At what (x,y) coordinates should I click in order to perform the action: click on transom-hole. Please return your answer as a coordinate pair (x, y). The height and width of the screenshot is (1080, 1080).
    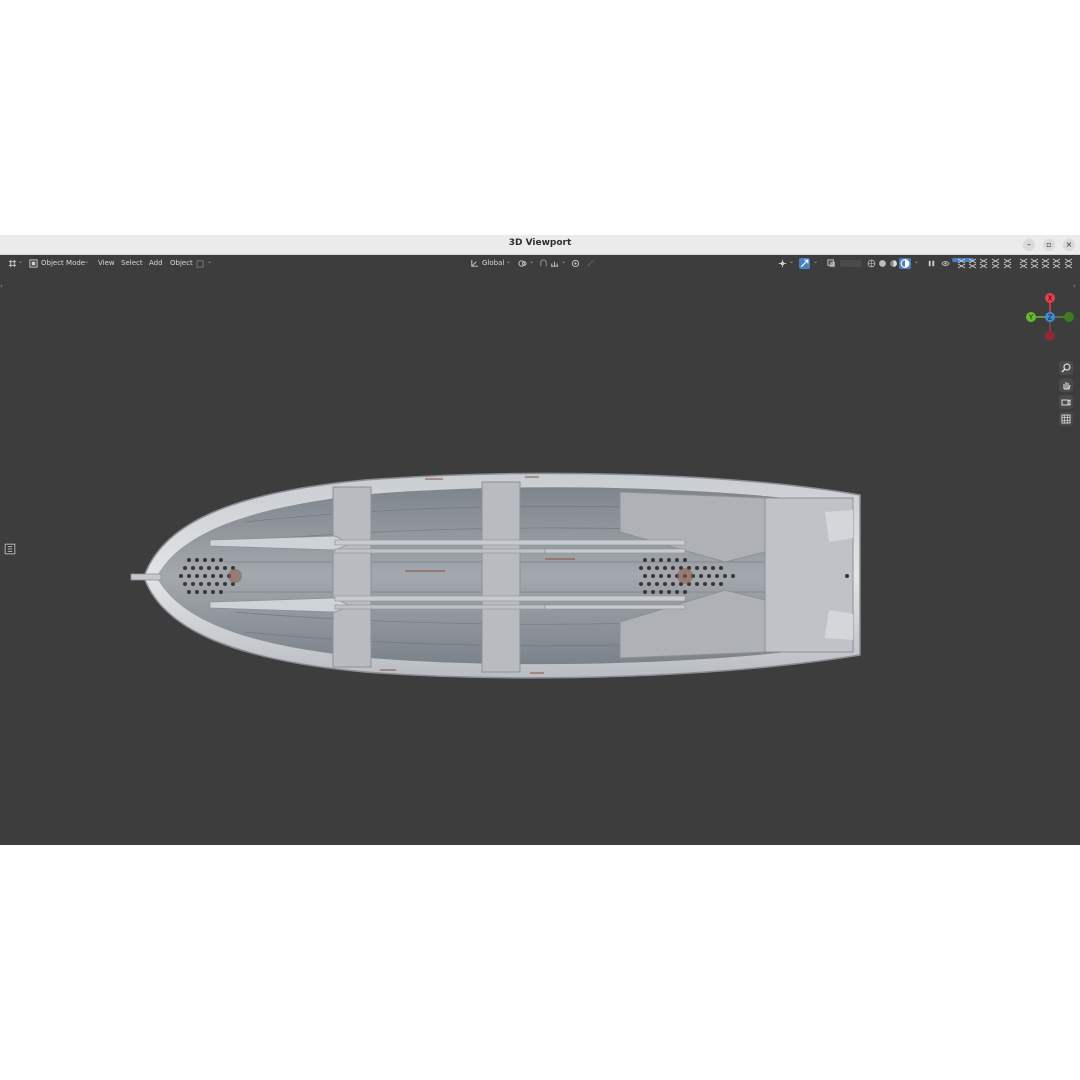
    Looking at the image, I should click on (847, 576).